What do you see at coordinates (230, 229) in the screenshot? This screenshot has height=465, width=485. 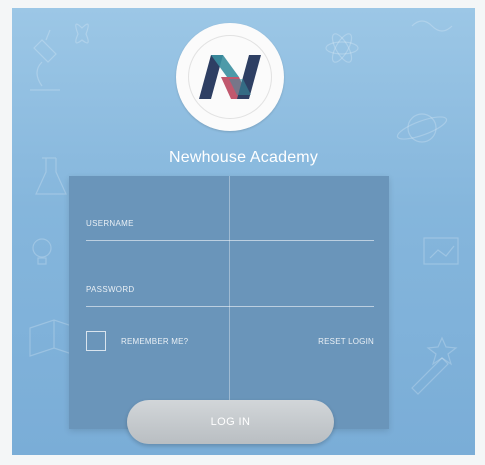 I see `username-input` at bounding box center [230, 229].